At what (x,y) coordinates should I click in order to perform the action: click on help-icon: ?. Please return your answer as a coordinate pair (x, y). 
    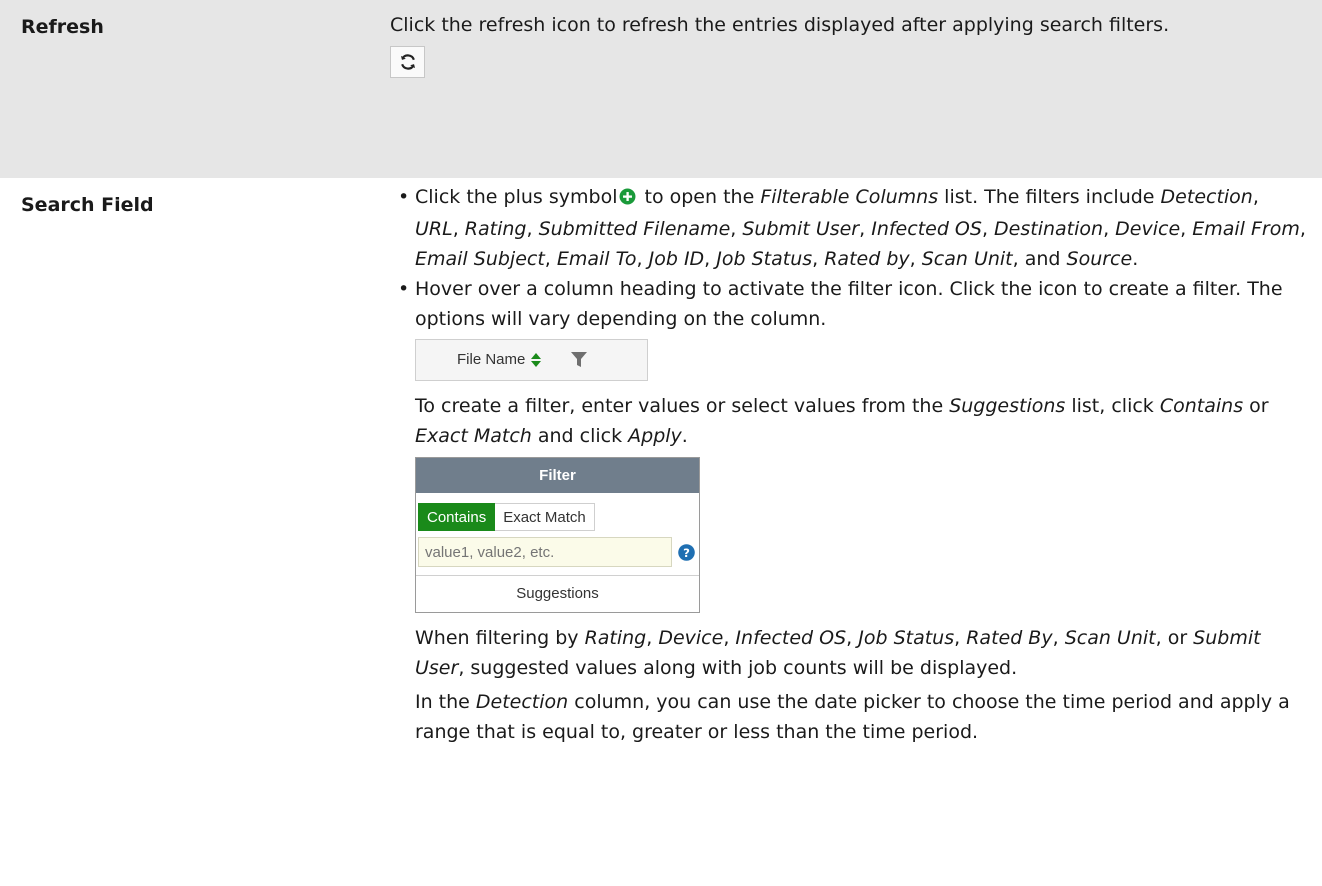
    Looking at the image, I should click on (686, 552).